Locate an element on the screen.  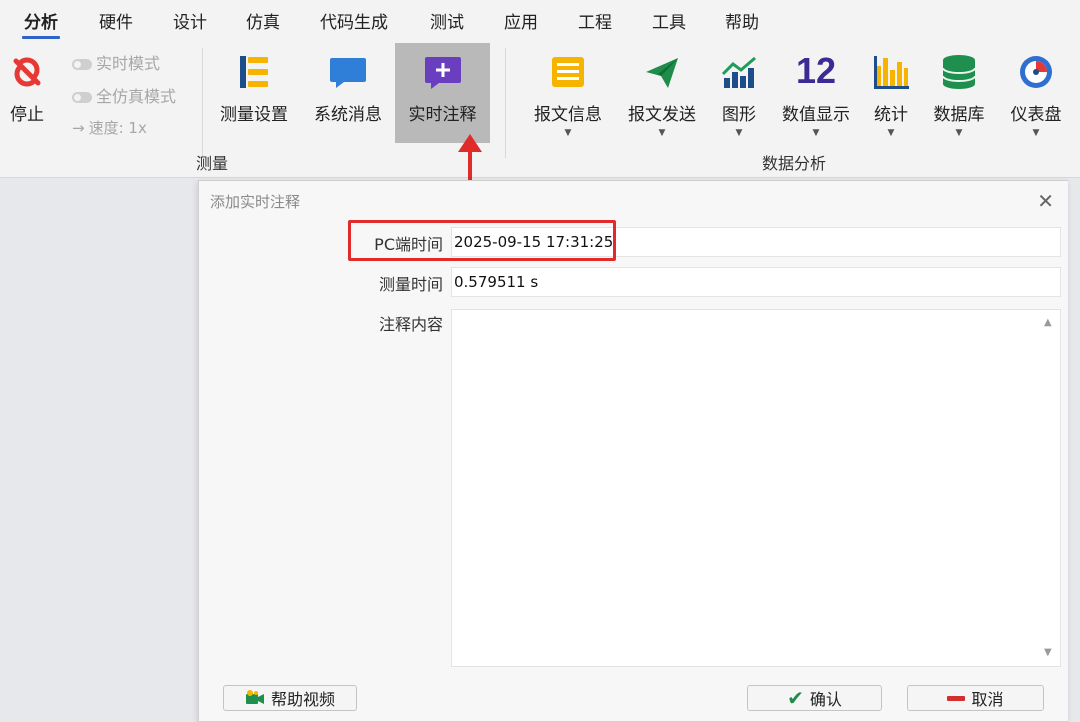
tab-tools: 工具 is located at coordinates (669, 20).